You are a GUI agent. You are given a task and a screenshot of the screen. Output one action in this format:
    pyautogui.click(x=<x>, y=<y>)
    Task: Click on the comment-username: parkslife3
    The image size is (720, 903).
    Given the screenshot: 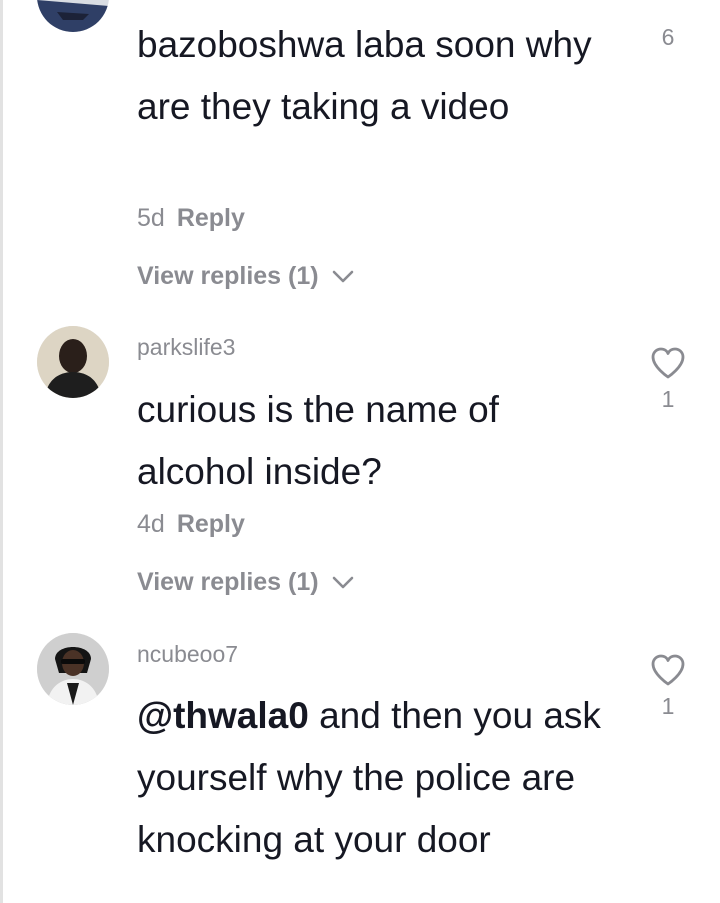 What is the action you would take?
    pyautogui.click(x=186, y=347)
    